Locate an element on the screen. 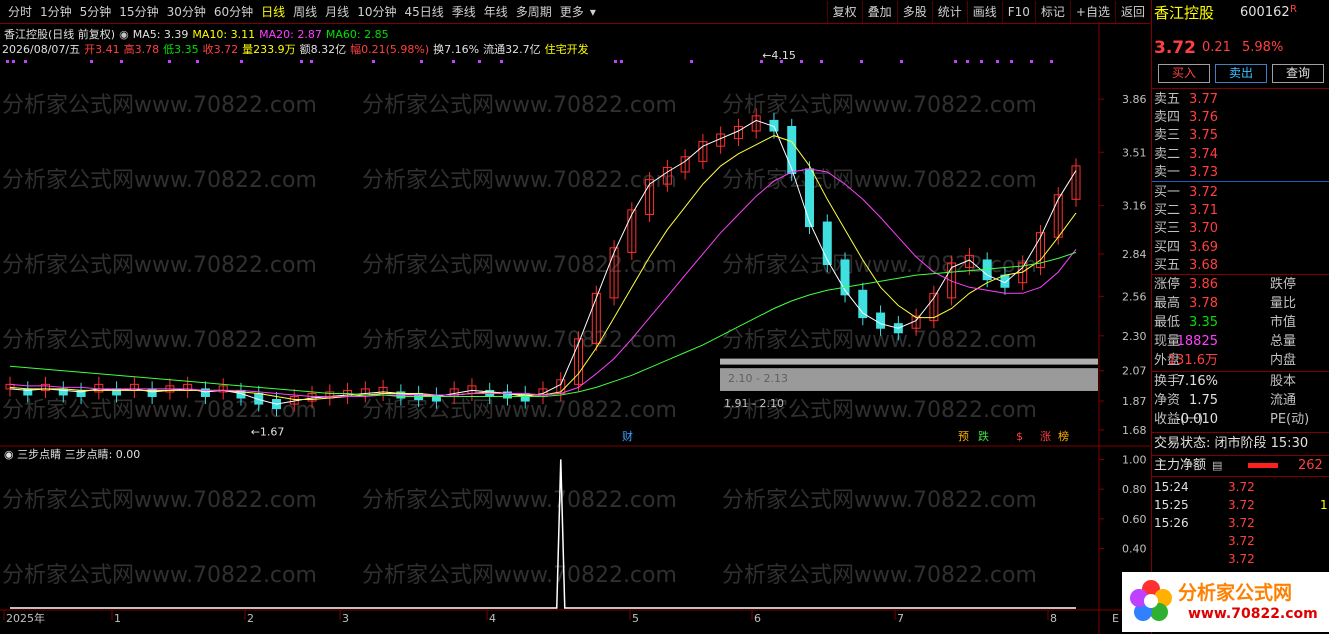 The width and height of the screenshot is (1329, 634). tool-button-7: +自选 is located at coordinates (1092, 12).